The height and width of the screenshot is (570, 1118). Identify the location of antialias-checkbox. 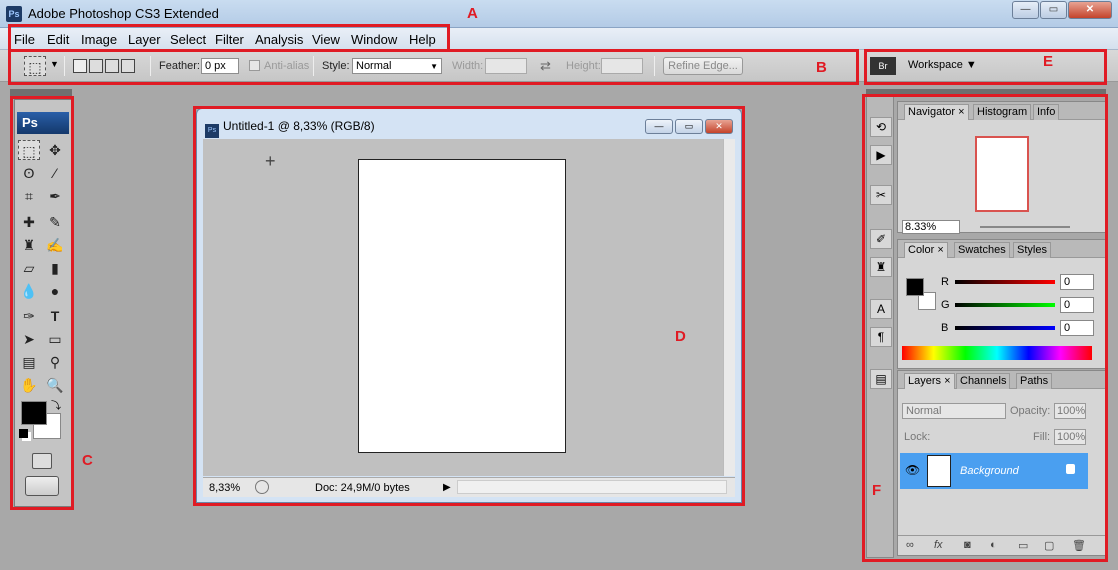
(254, 65).